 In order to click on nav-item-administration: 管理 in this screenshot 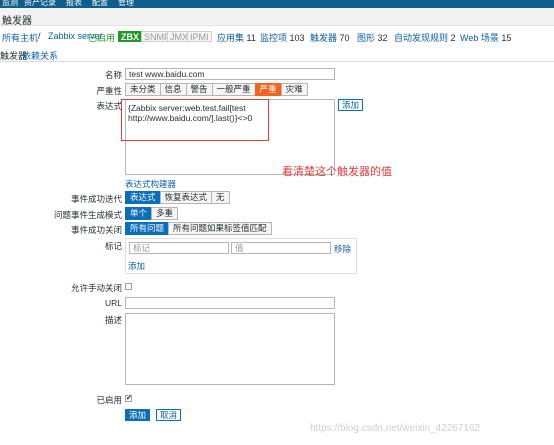, I will do `click(126, 4)`.